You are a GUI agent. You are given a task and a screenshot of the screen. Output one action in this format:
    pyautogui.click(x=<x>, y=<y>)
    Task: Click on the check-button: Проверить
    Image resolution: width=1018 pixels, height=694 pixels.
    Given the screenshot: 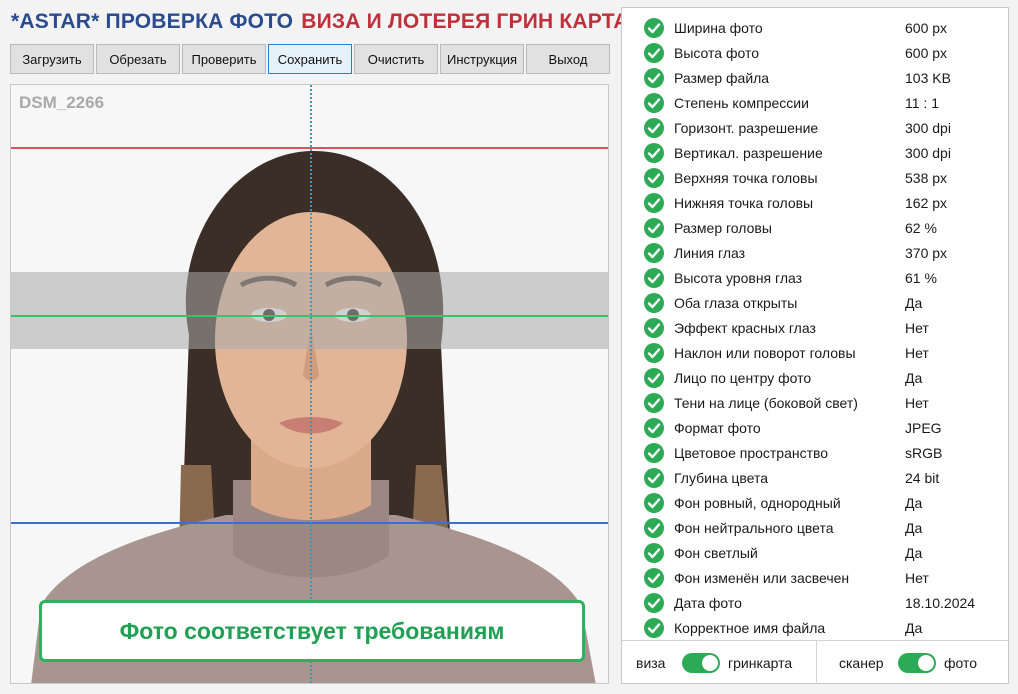 What is the action you would take?
    pyautogui.click(x=224, y=59)
    